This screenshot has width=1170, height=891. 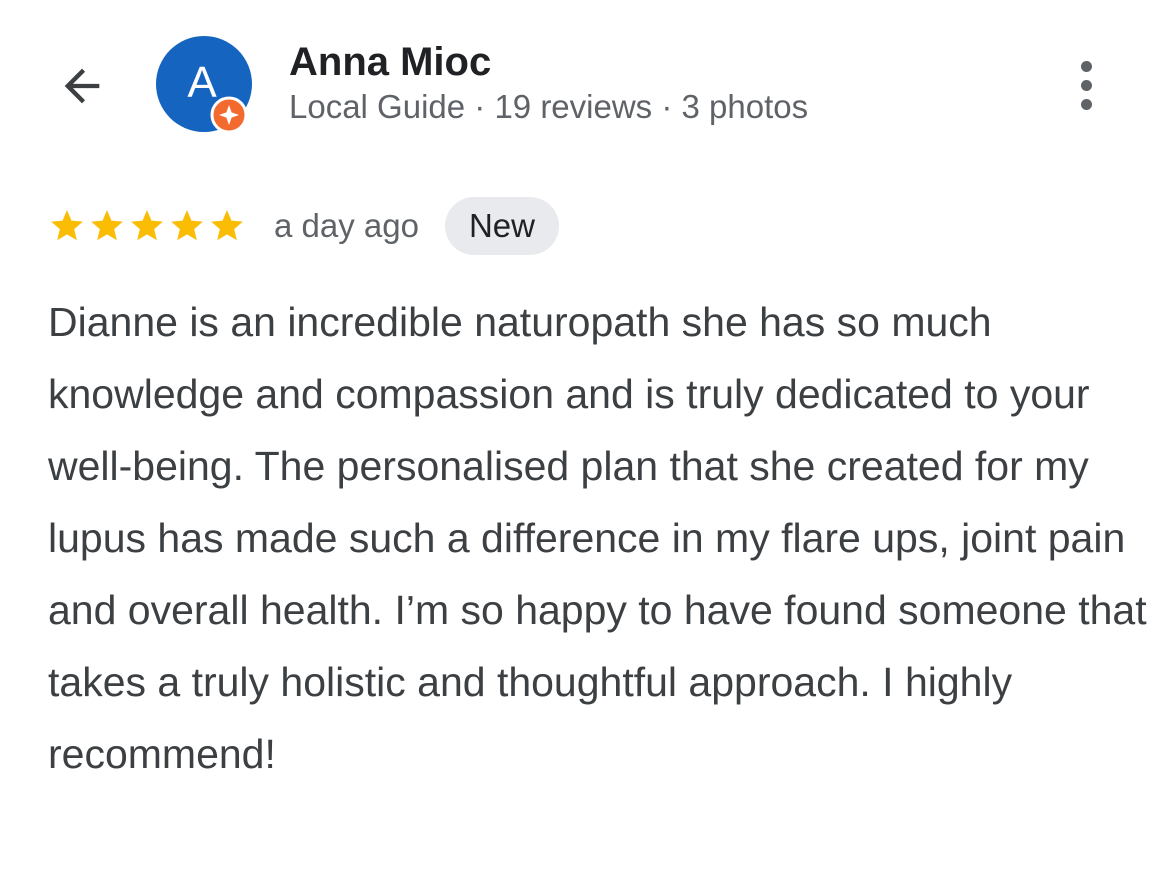 What do you see at coordinates (390, 62) in the screenshot?
I see `author-name: Anna Mioc` at bounding box center [390, 62].